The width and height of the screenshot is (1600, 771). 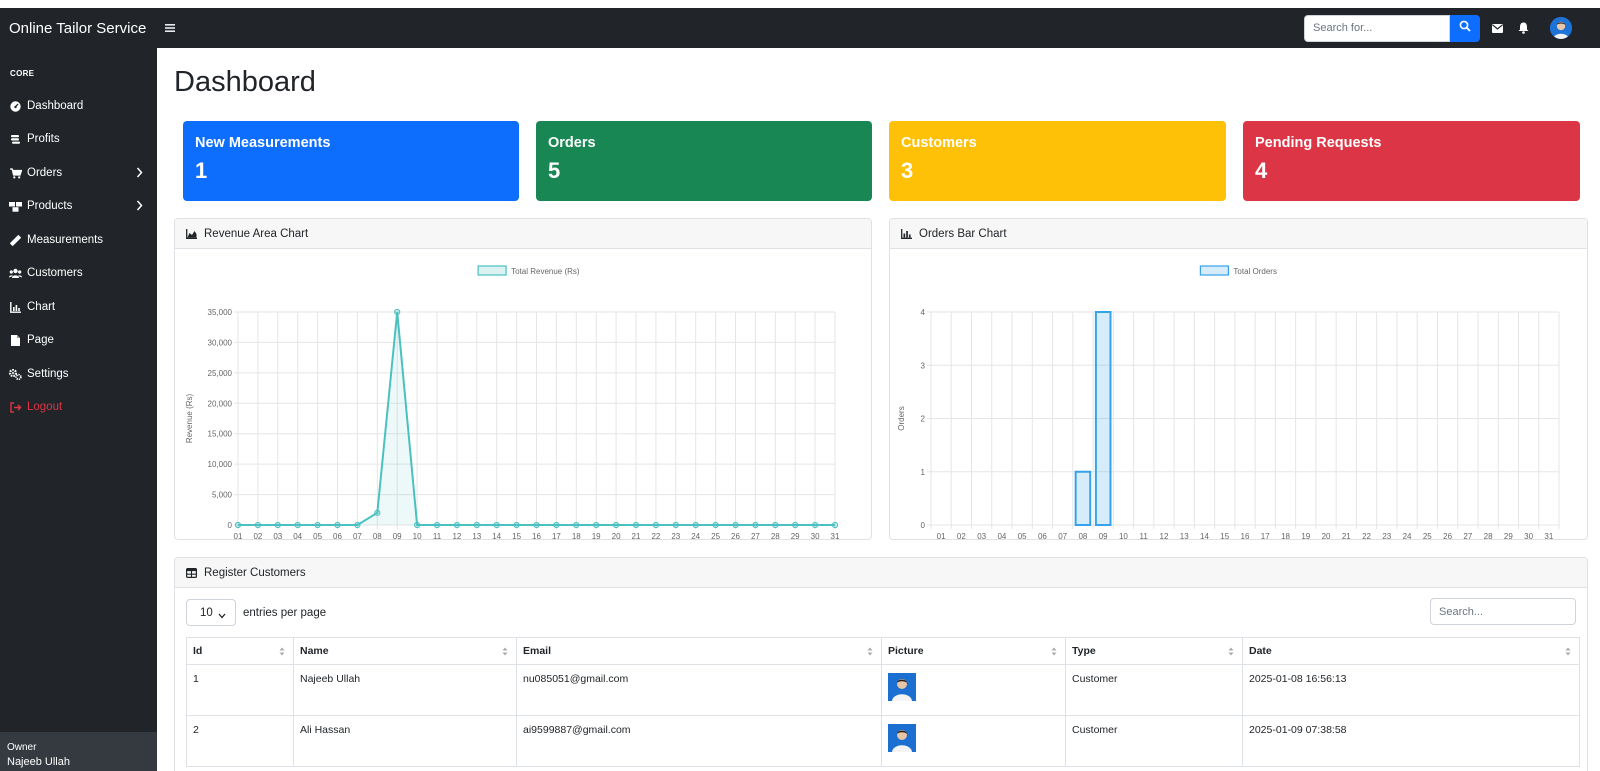 What do you see at coordinates (201, 170) in the screenshot?
I see `card-value: 1` at bounding box center [201, 170].